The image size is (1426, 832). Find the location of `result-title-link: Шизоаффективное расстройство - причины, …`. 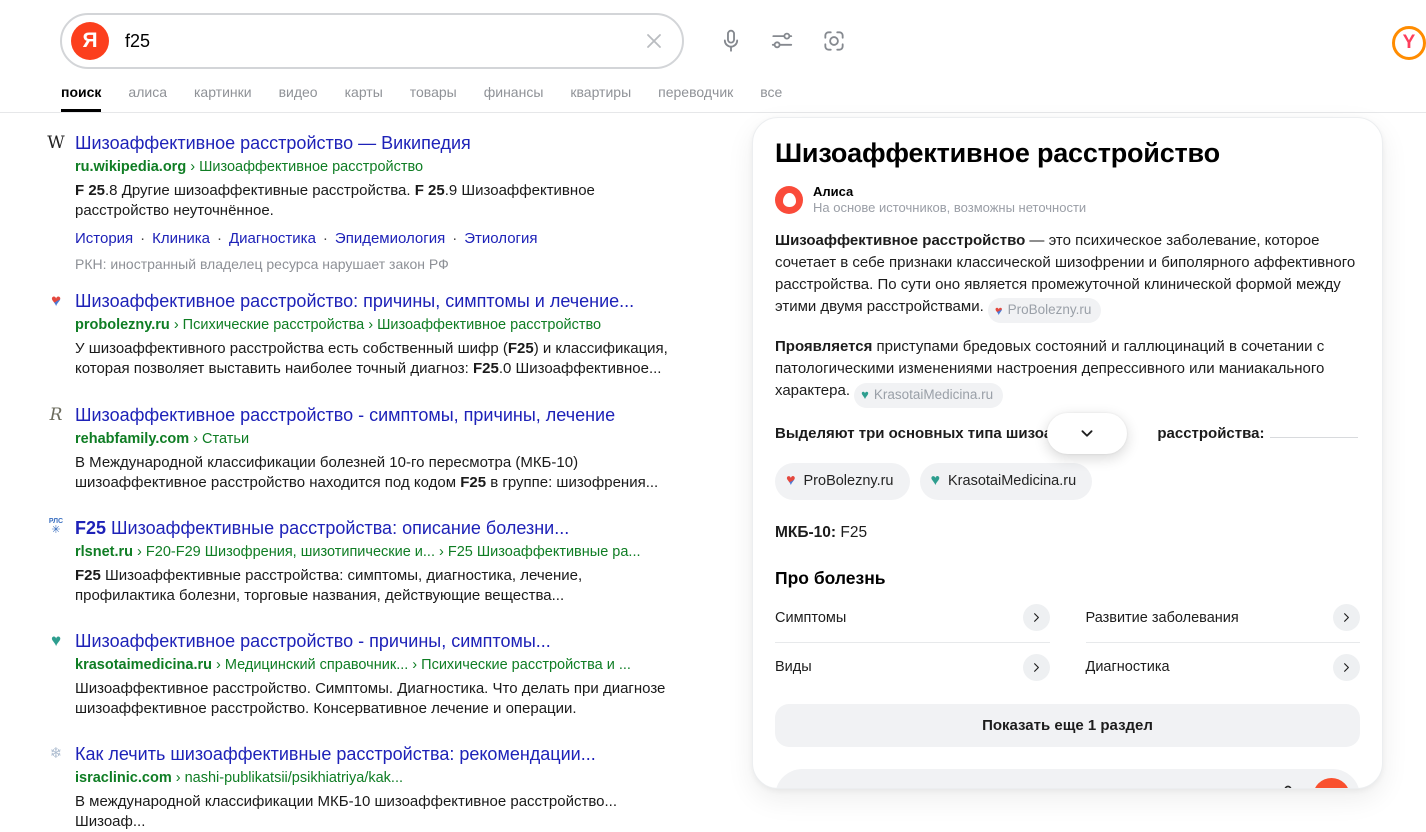

result-title-link: Шизоаффективное расстройство - причины, … is located at coordinates (313, 641).